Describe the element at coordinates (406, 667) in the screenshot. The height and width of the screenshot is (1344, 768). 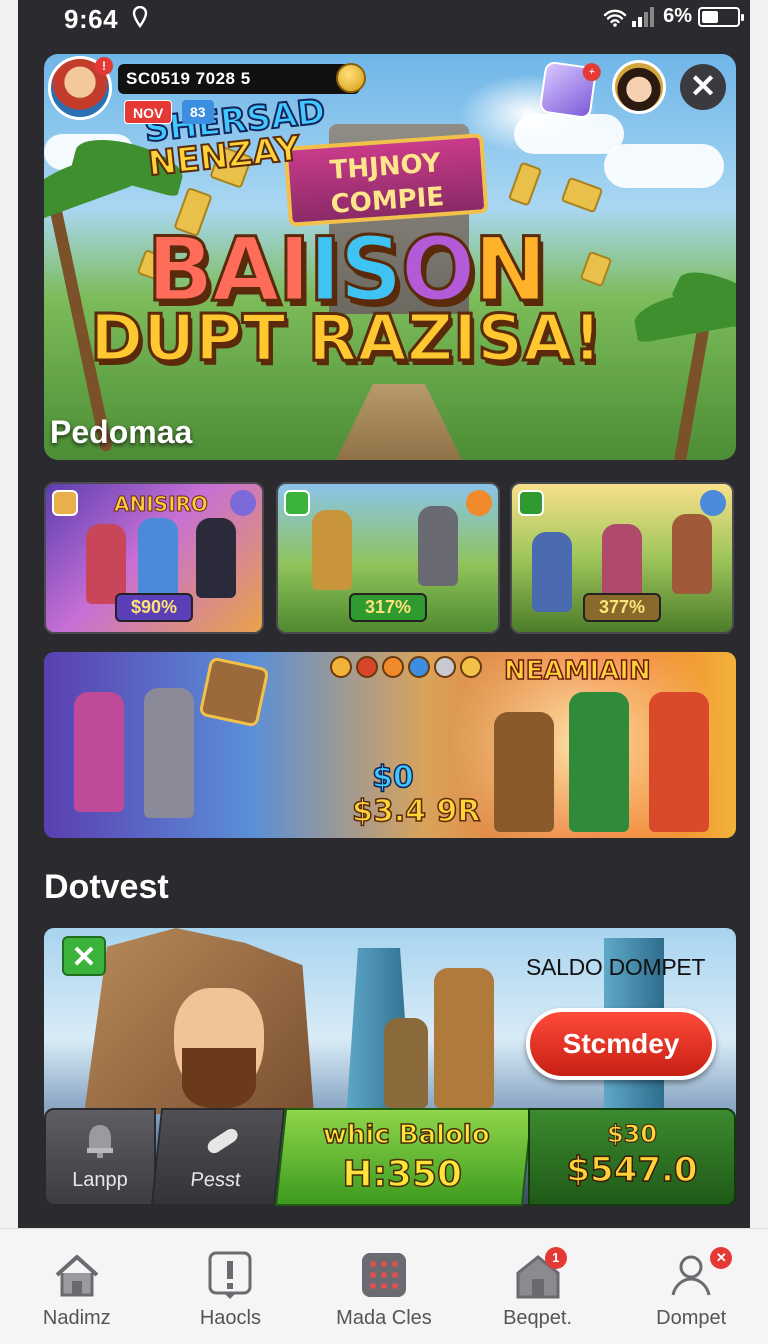
I see `currency-orbs` at that location.